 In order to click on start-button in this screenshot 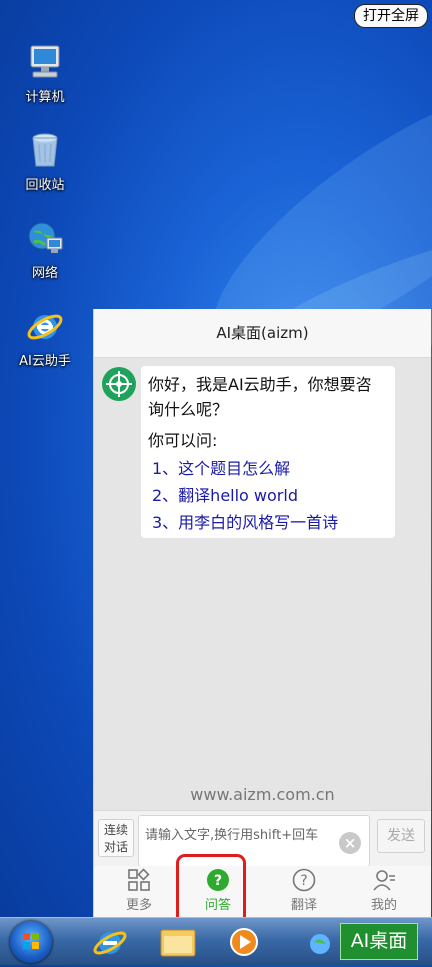, I will do `click(31, 942)`.